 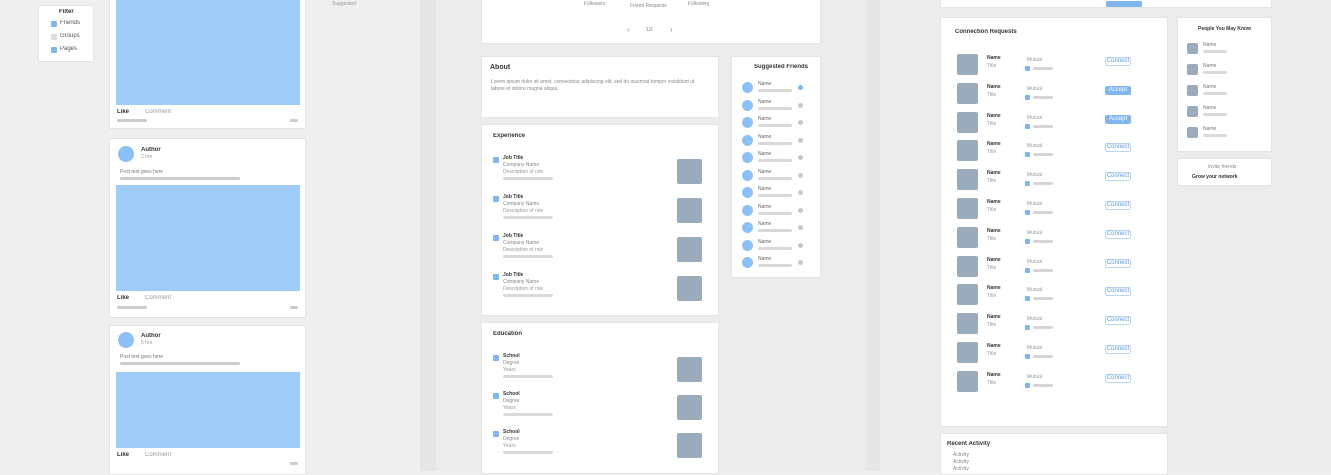 What do you see at coordinates (648, 6) in the screenshot?
I see `stat-friend-requests: Friend Requests` at bounding box center [648, 6].